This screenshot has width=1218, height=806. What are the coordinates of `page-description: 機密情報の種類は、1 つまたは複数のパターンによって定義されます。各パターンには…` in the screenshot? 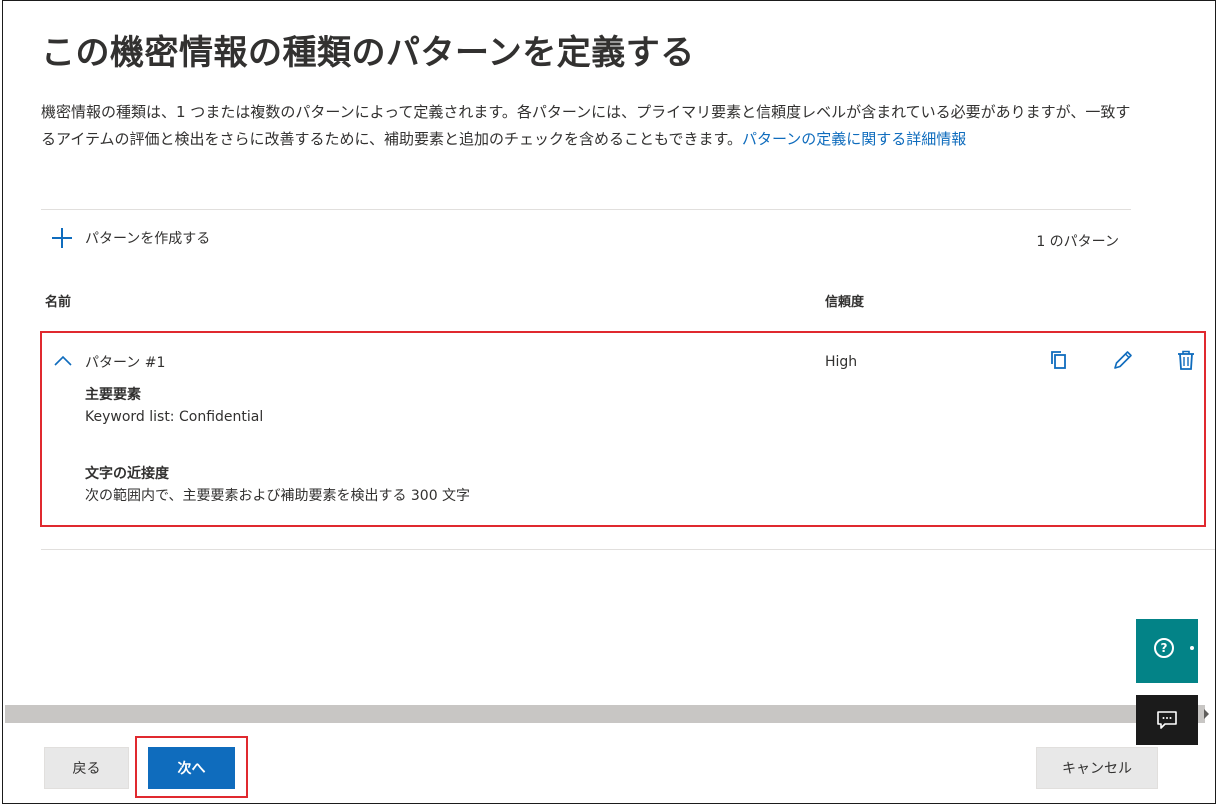 It's located at (586, 126).